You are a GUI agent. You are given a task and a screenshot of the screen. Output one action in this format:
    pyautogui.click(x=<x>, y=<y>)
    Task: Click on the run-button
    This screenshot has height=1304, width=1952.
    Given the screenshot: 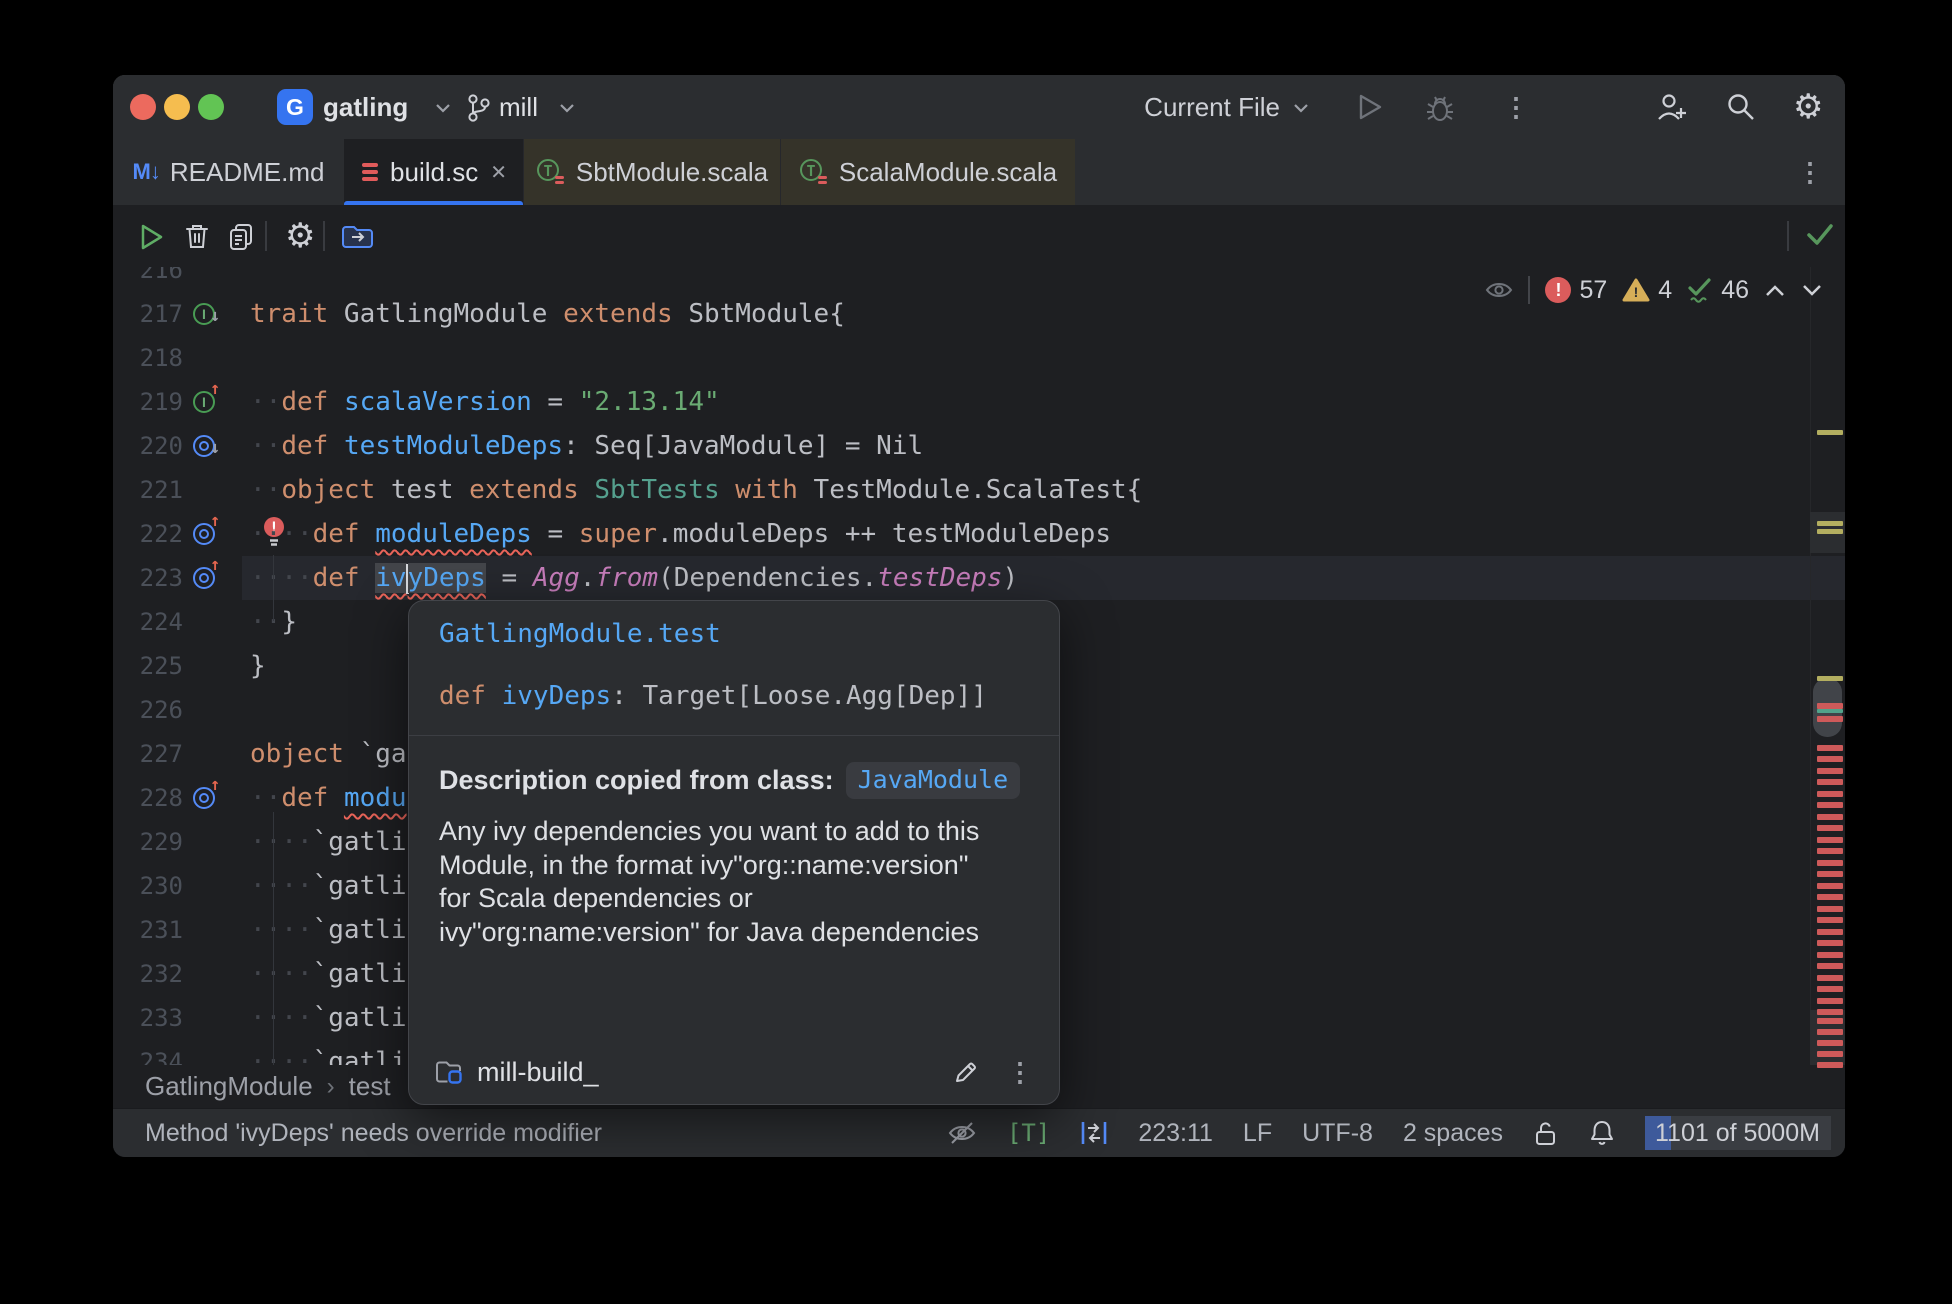 What is the action you would take?
    pyautogui.click(x=1370, y=107)
    